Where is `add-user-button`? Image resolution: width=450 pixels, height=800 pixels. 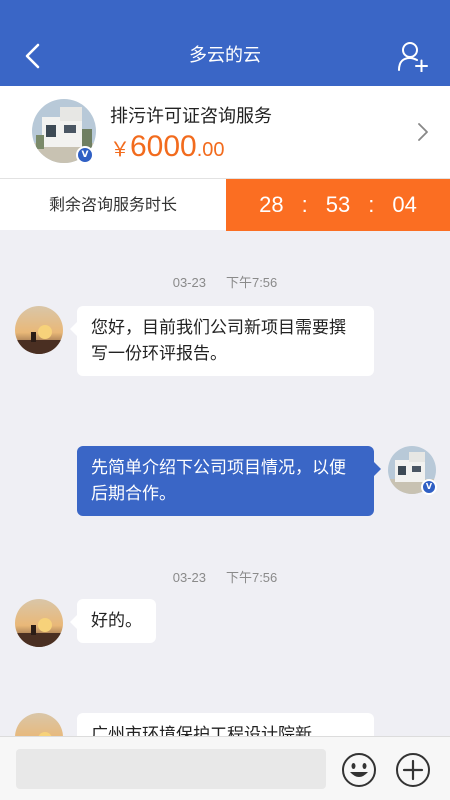 add-user-button is located at coordinates (413, 56).